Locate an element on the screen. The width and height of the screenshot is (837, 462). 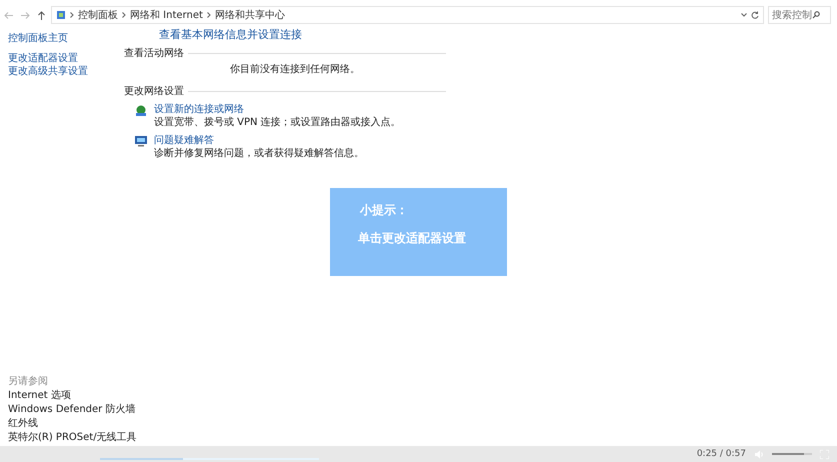
forward-icon is located at coordinates (25, 15).